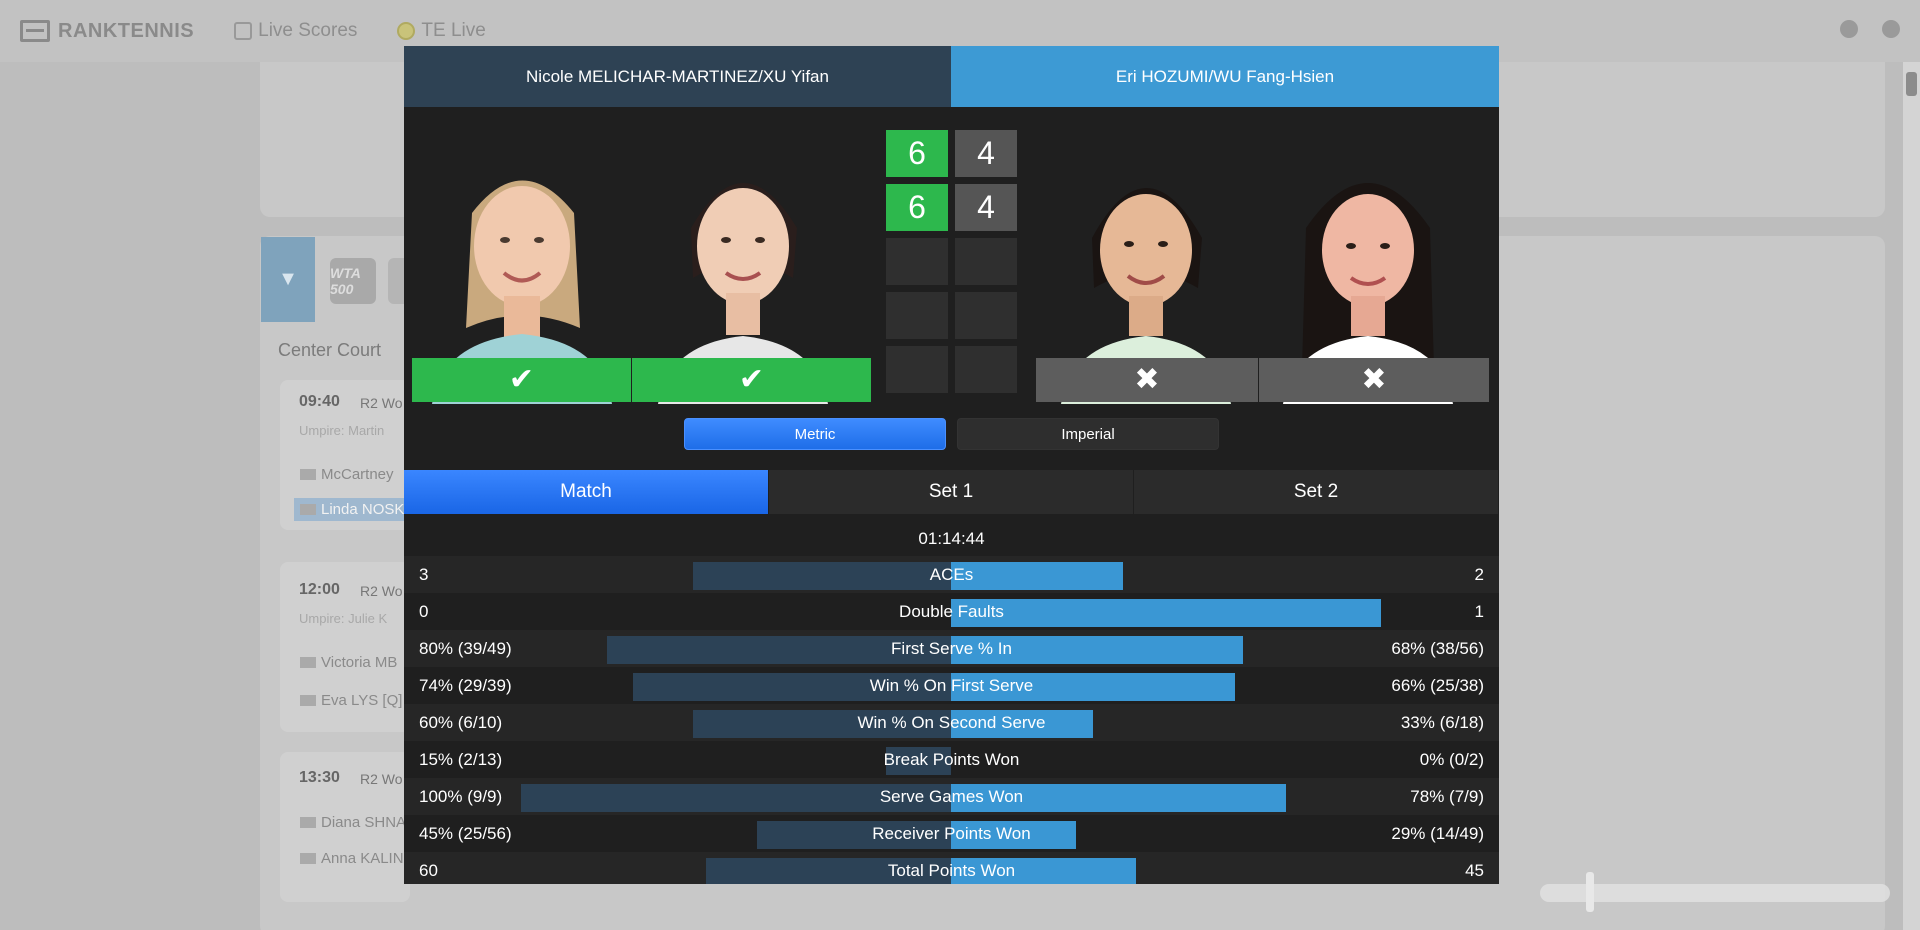 Image resolution: width=1920 pixels, height=930 pixels. What do you see at coordinates (35, 31) in the screenshot?
I see `scoreboard-icon` at bounding box center [35, 31].